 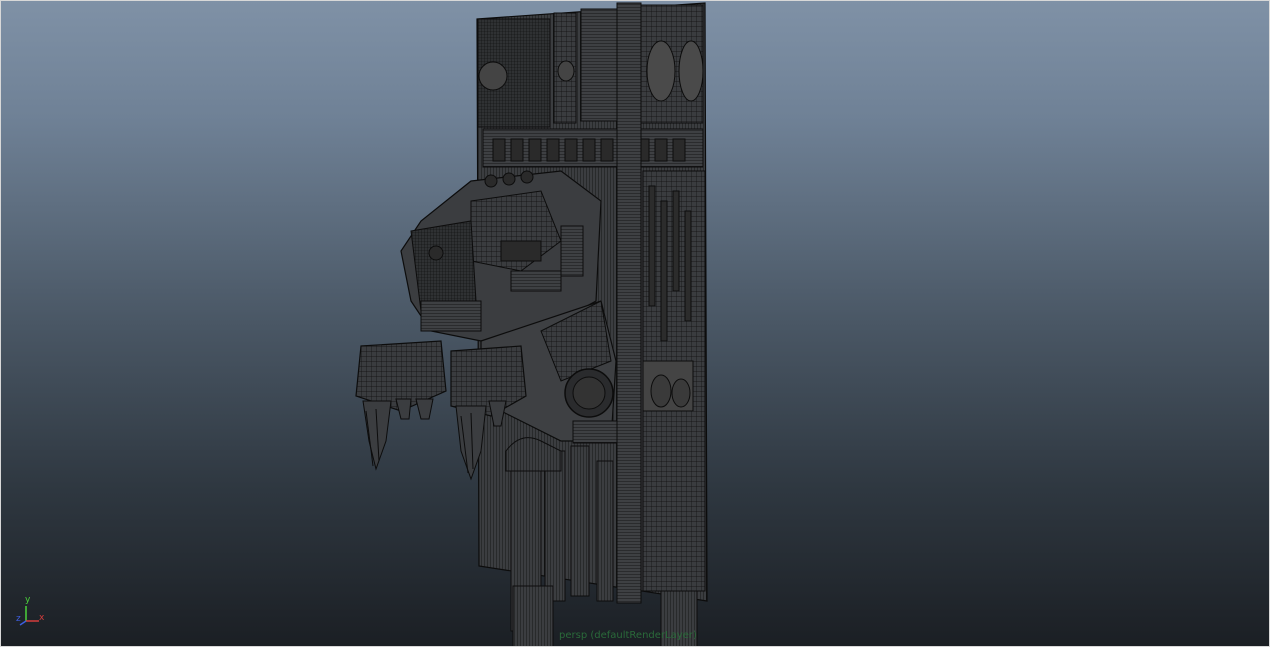 I want to click on x-axis-label: x, so click(x=42, y=618).